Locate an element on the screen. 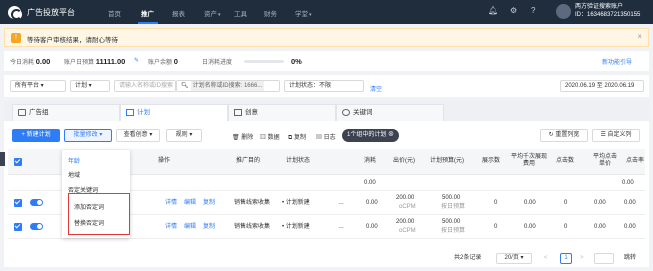 The width and height of the screenshot is (653, 271). copy-label: 复制 is located at coordinates (299, 138).